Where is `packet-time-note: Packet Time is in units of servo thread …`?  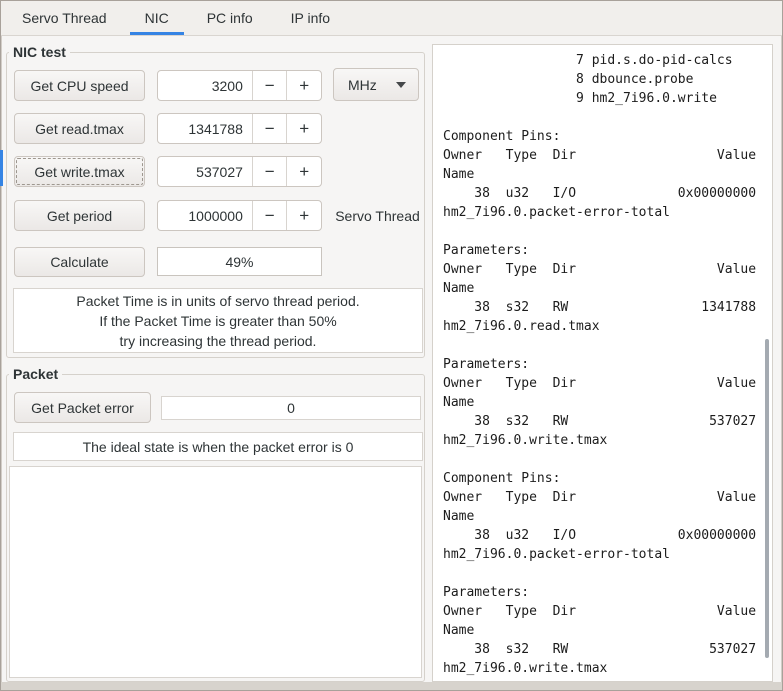
packet-time-note: Packet Time is in units of servo thread … is located at coordinates (218, 320).